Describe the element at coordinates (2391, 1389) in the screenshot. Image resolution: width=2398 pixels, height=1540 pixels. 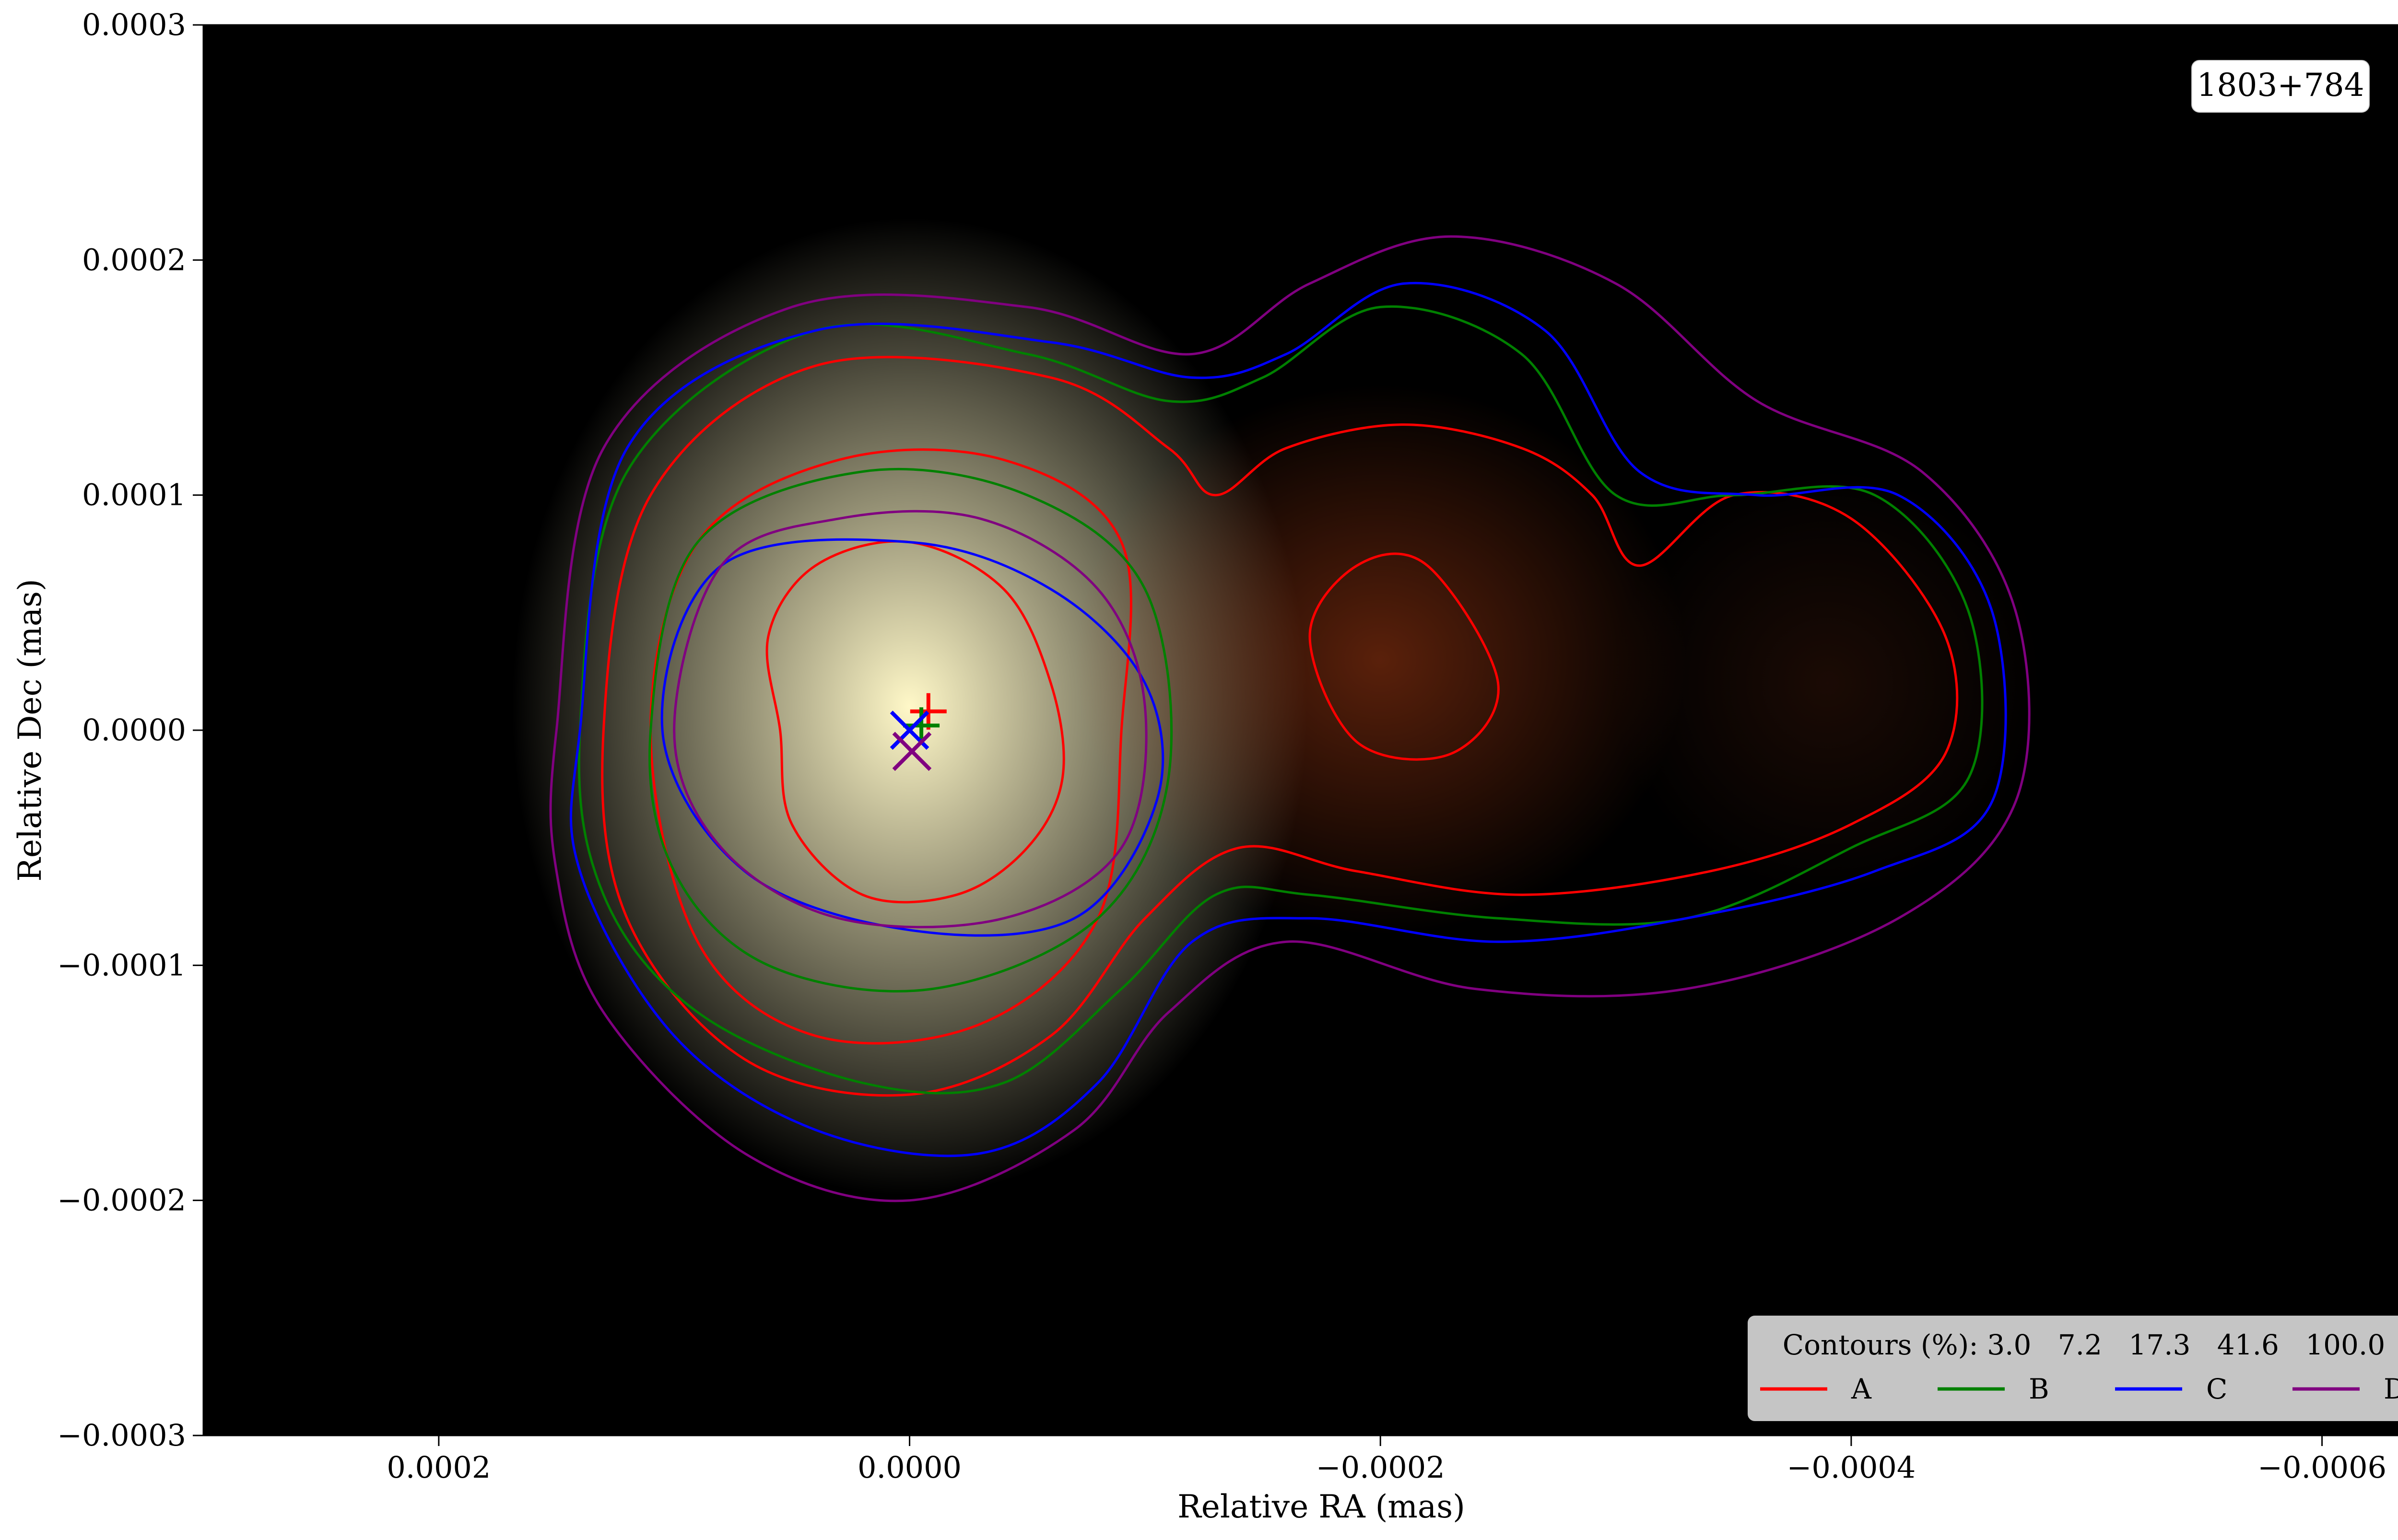
I see `legend-label-d: D` at that location.